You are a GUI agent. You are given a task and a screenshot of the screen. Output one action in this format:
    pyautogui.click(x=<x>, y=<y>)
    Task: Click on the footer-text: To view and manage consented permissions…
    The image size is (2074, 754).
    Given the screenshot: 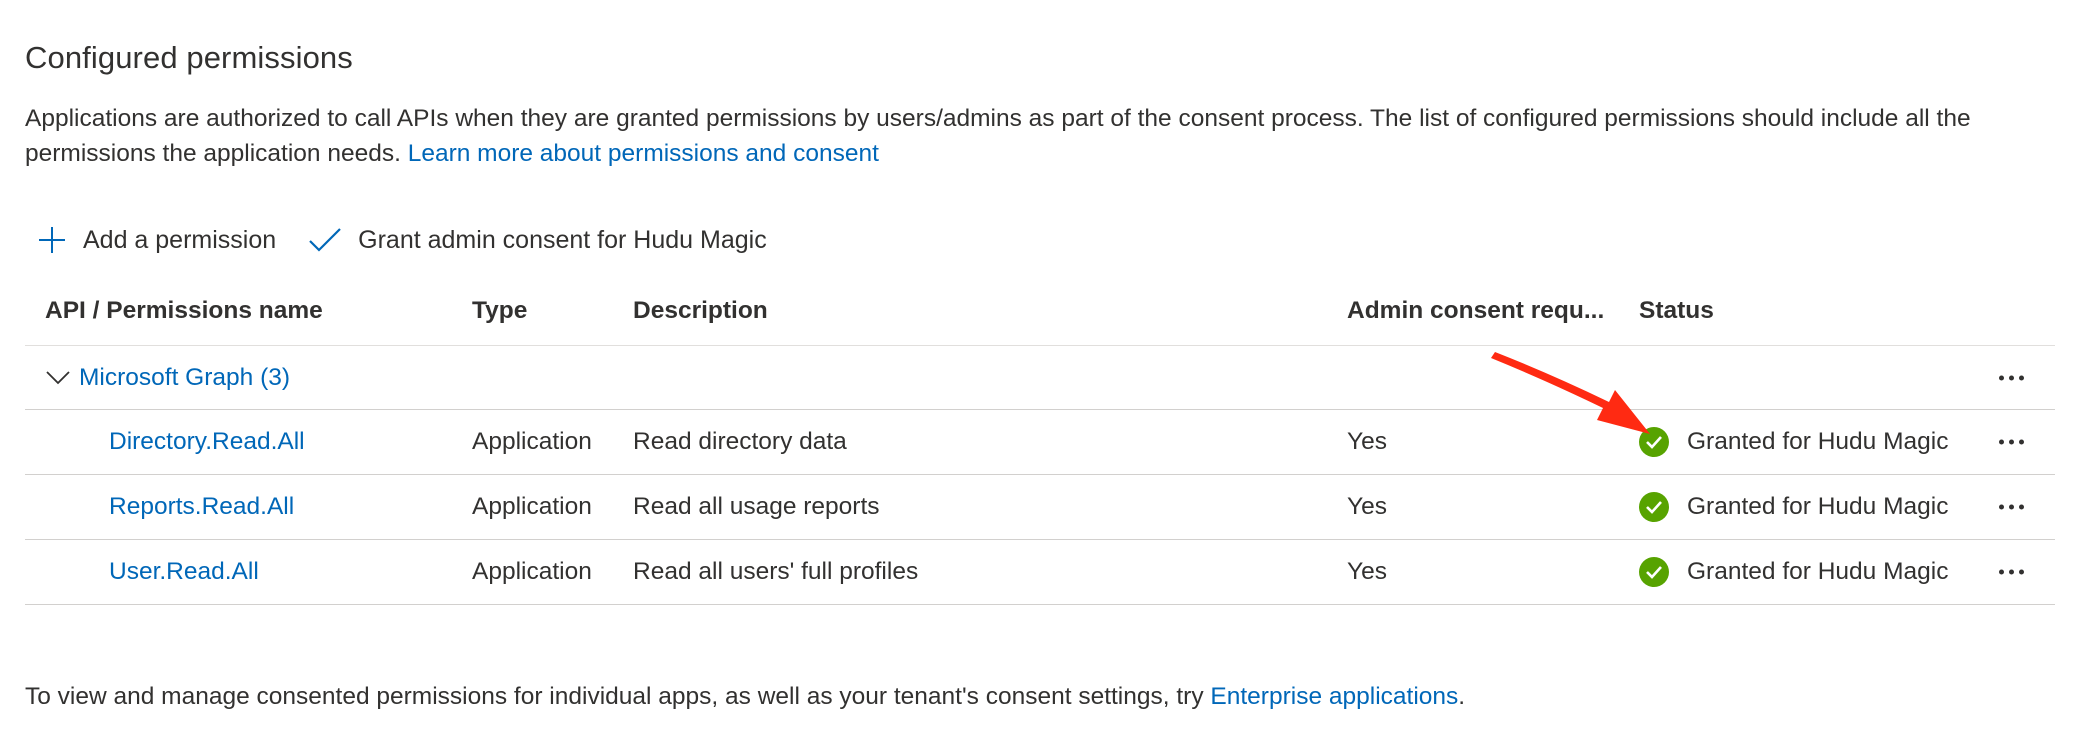 What is the action you would take?
    pyautogui.click(x=614, y=696)
    